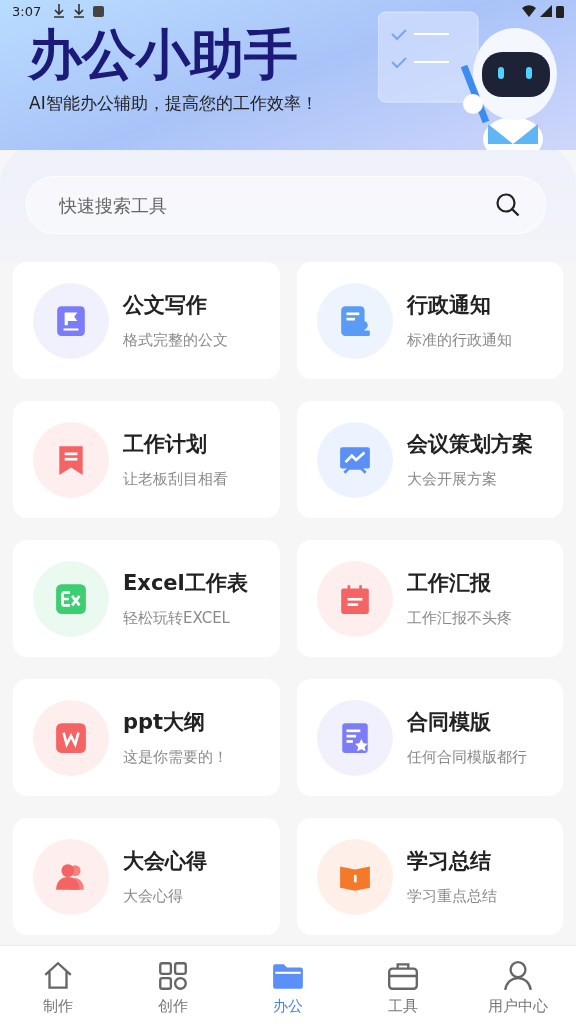 The height and width of the screenshot is (1028, 576). I want to click on tool-description: 大会心得, so click(153, 896).